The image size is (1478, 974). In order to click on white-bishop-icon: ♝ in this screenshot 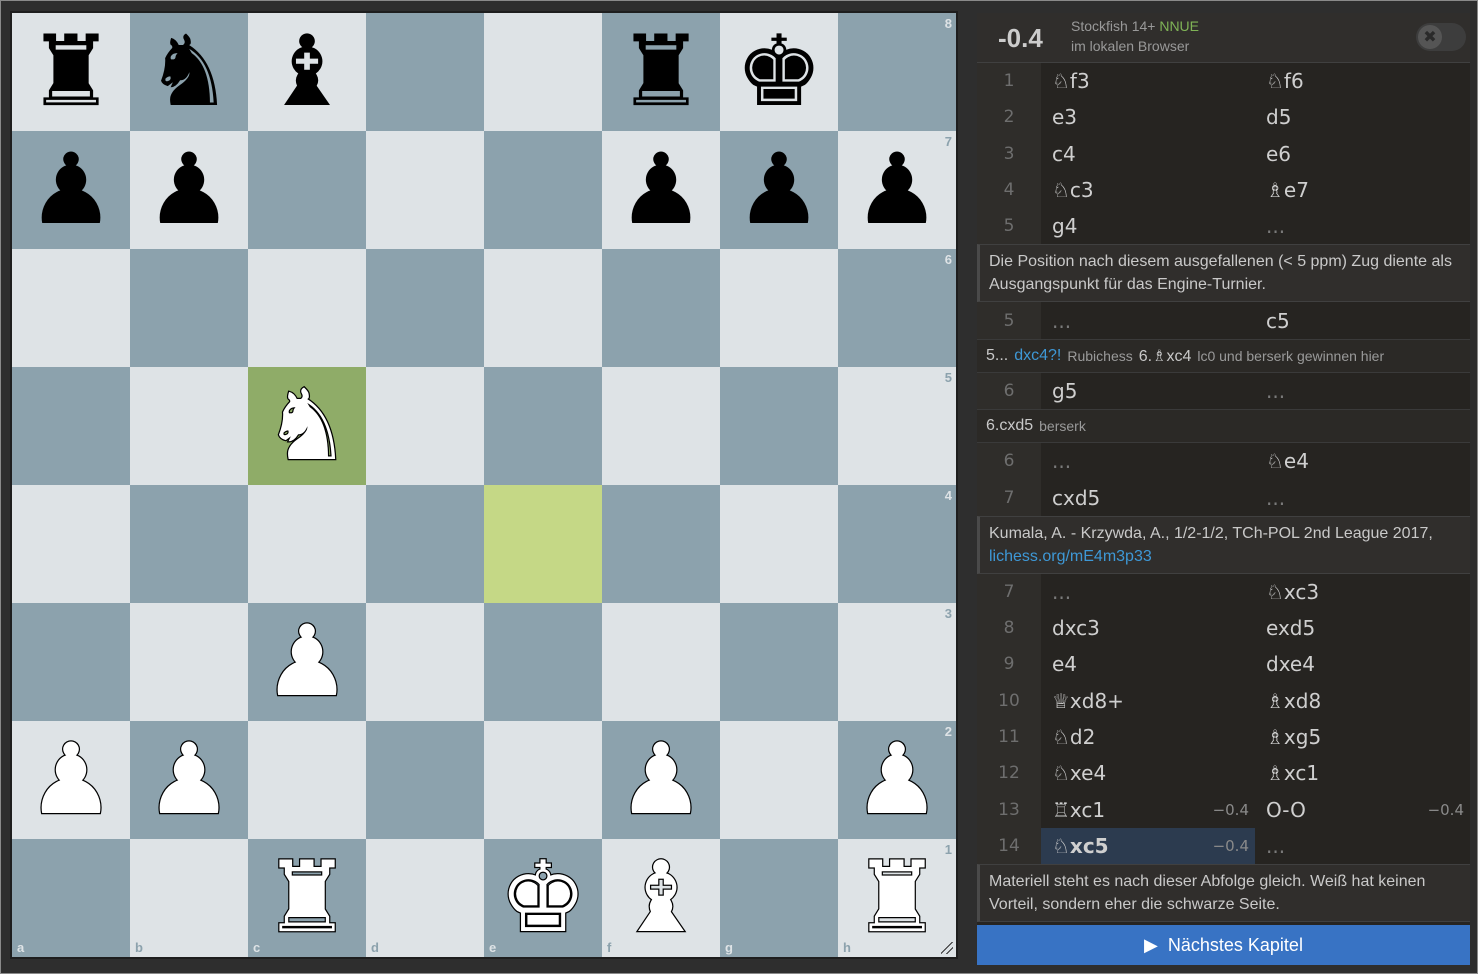, I will do `click(661, 898)`.